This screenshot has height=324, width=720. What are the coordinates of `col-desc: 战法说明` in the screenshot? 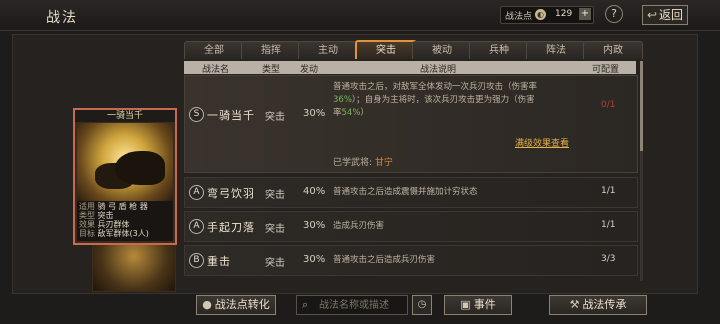 It's located at (438, 70).